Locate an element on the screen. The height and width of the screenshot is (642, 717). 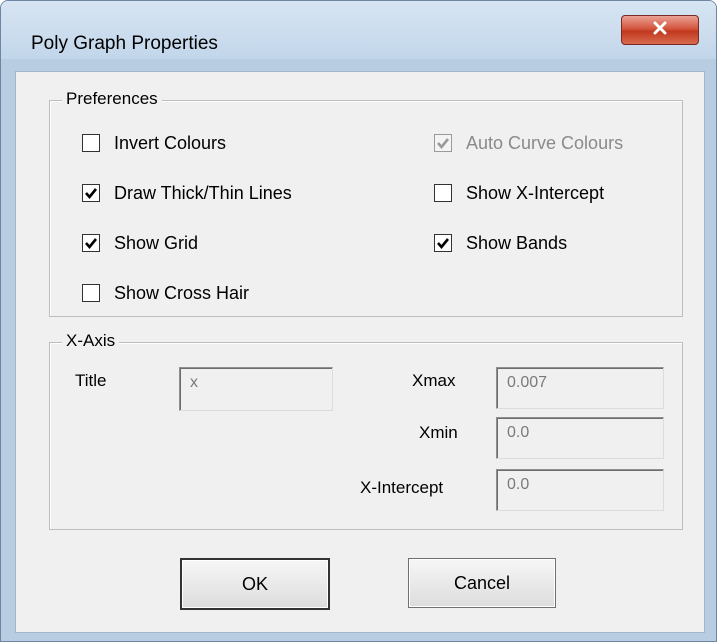
checkbox-label: Show X-Intercept is located at coordinates (535, 192).